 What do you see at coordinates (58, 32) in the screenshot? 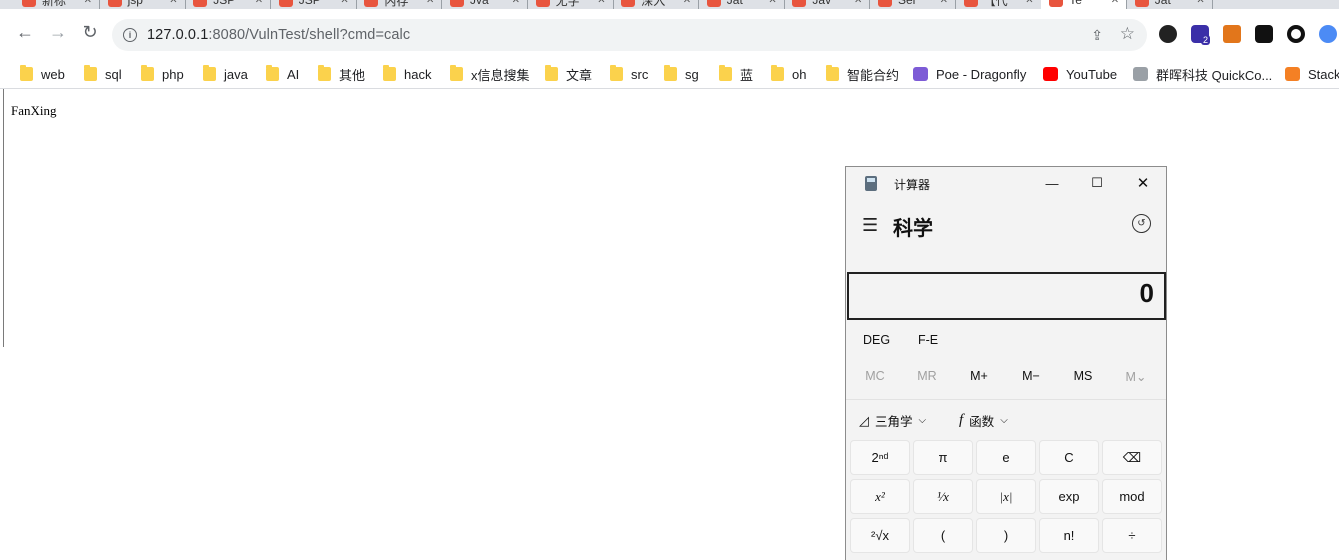
I see `forward-button: →` at bounding box center [58, 32].